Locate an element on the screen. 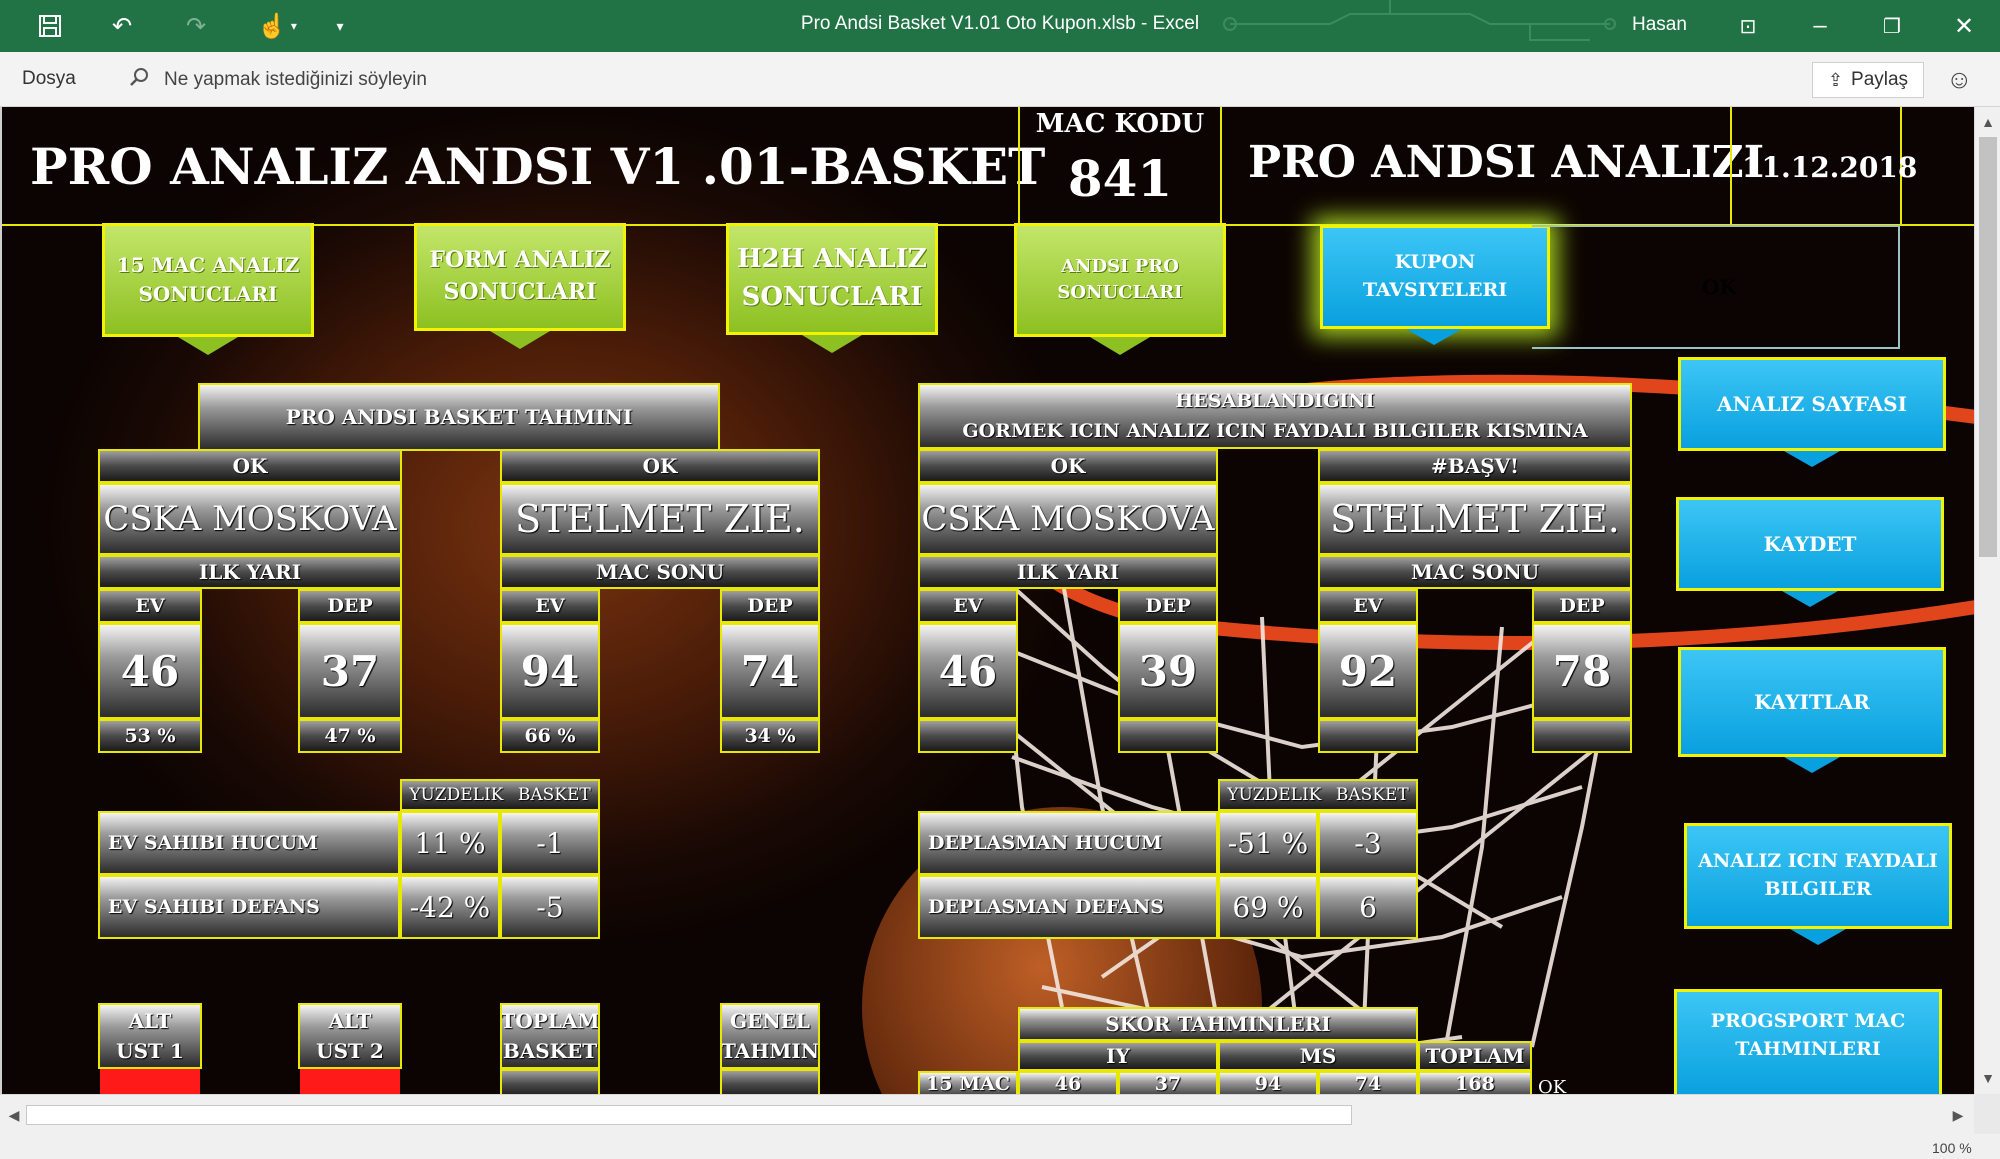 Image resolution: width=2000 pixels, height=1159 pixels. stats-header-basket: BASKET is located at coordinates (1372, 795).